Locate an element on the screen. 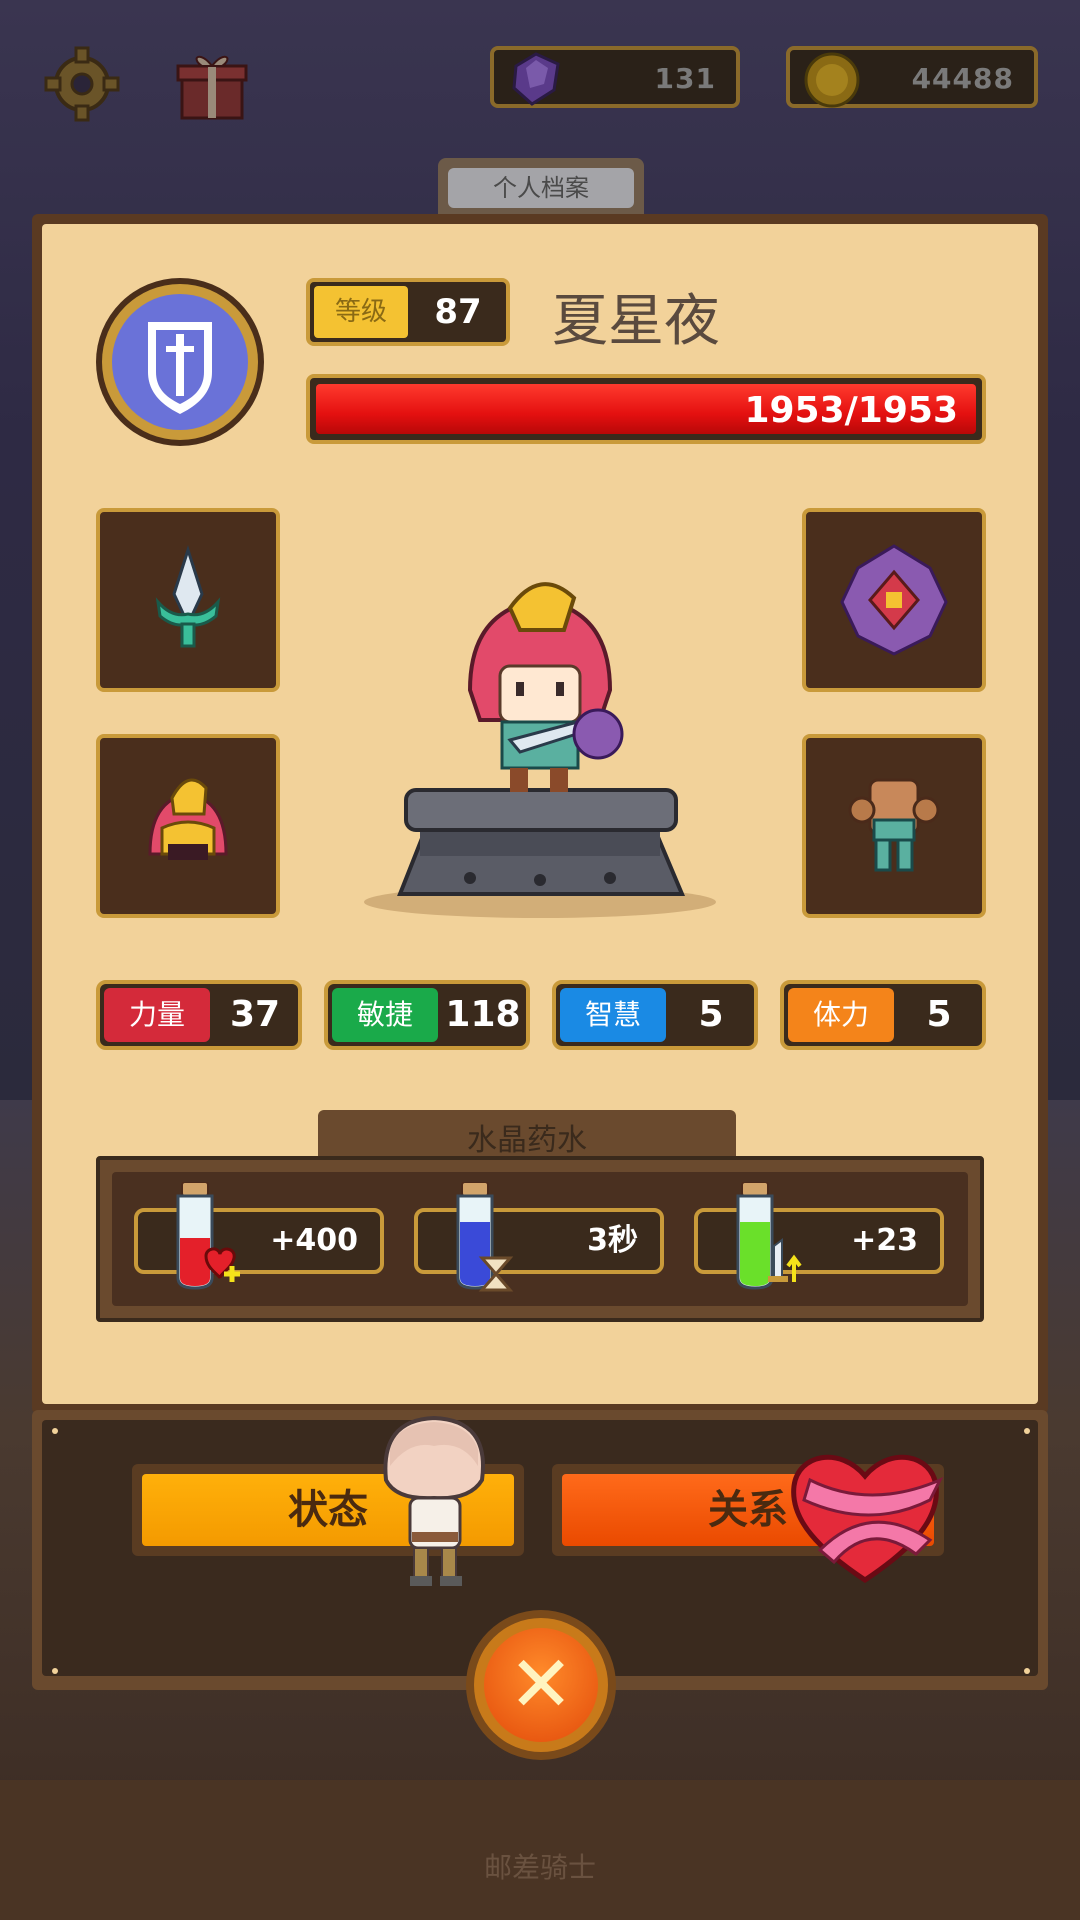 This screenshot has height=1920, width=1080. tab-title: 个人档案 is located at coordinates (541, 188).